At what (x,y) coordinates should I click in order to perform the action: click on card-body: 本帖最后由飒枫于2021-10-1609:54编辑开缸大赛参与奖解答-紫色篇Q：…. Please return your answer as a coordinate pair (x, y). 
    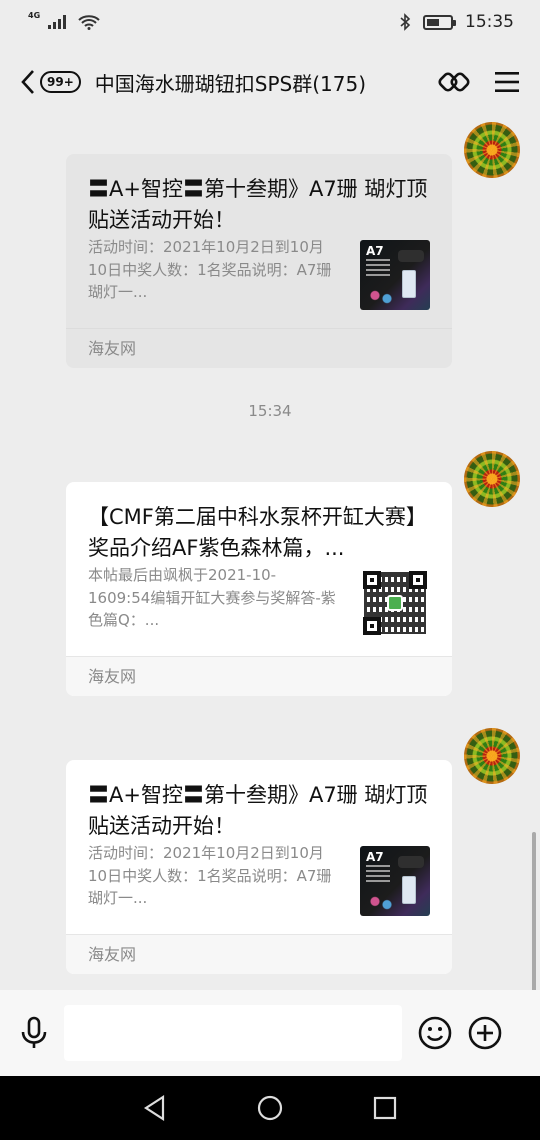
    Looking at the image, I should click on (259, 610).